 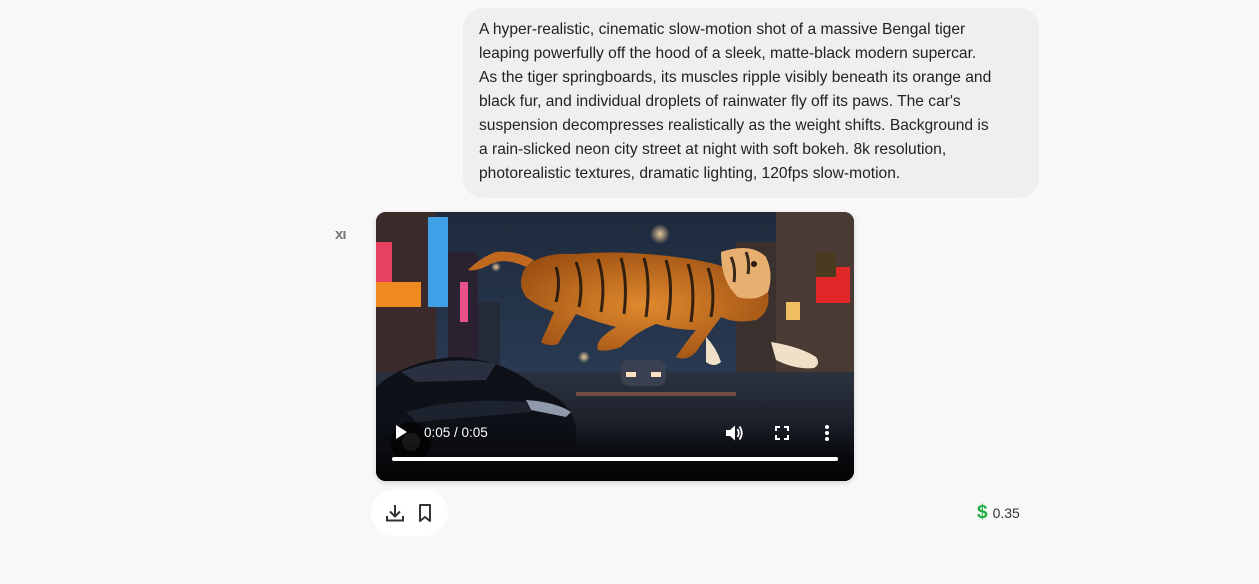 I want to click on play-icon, so click(x=401, y=432).